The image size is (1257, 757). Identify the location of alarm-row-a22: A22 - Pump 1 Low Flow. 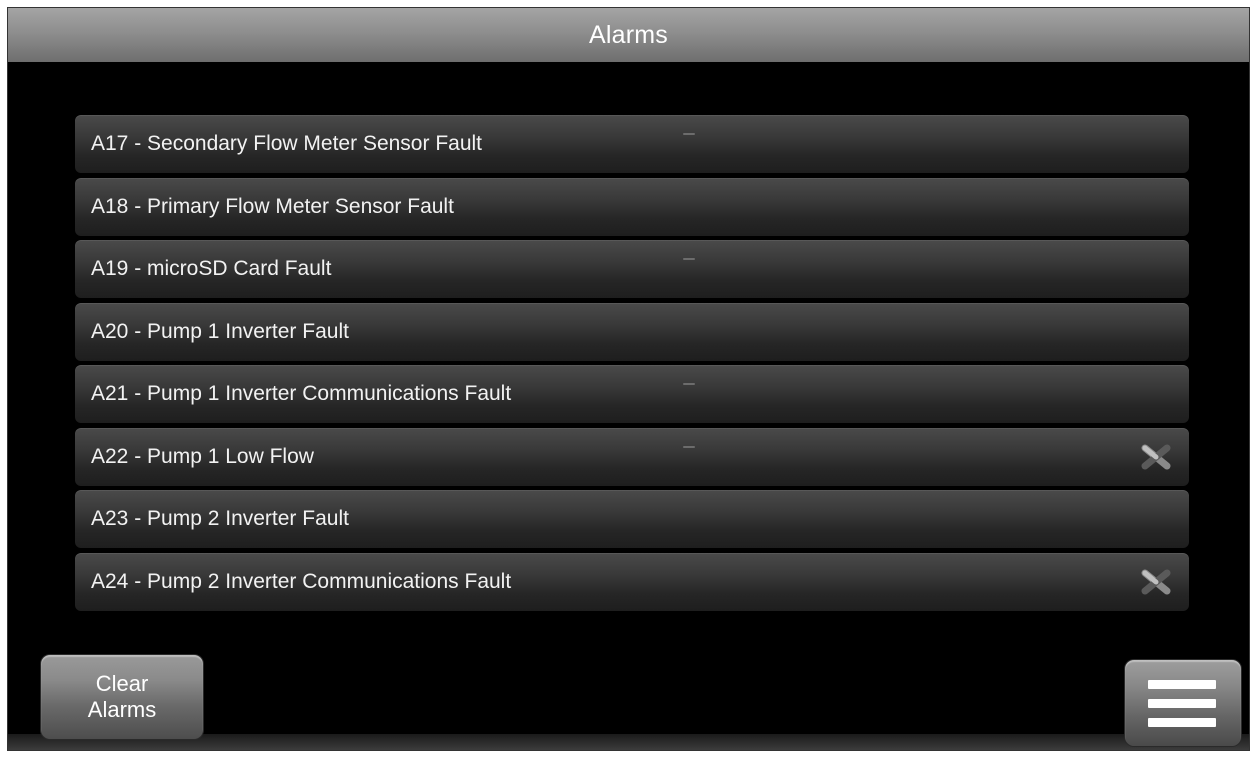
(632, 456).